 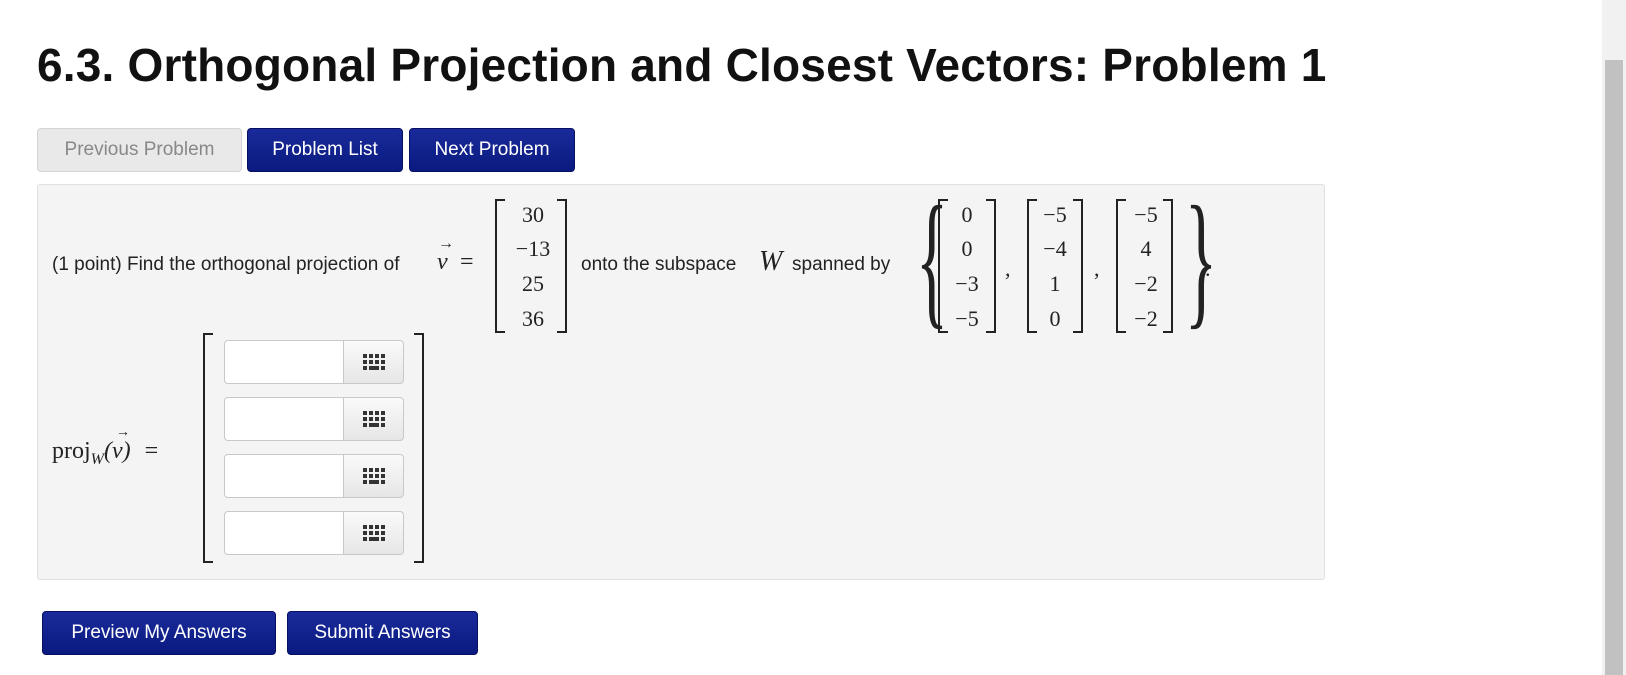 What do you see at coordinates (1146, 214) in the screenshot?
I see `basis-3-entry: −5` at bounding box center [1146, 214].